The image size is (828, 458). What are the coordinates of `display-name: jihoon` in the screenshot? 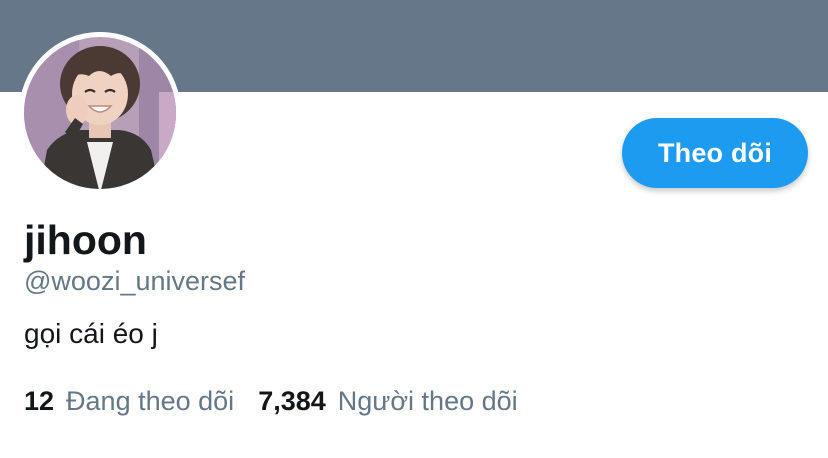 It's located at (85, 240).